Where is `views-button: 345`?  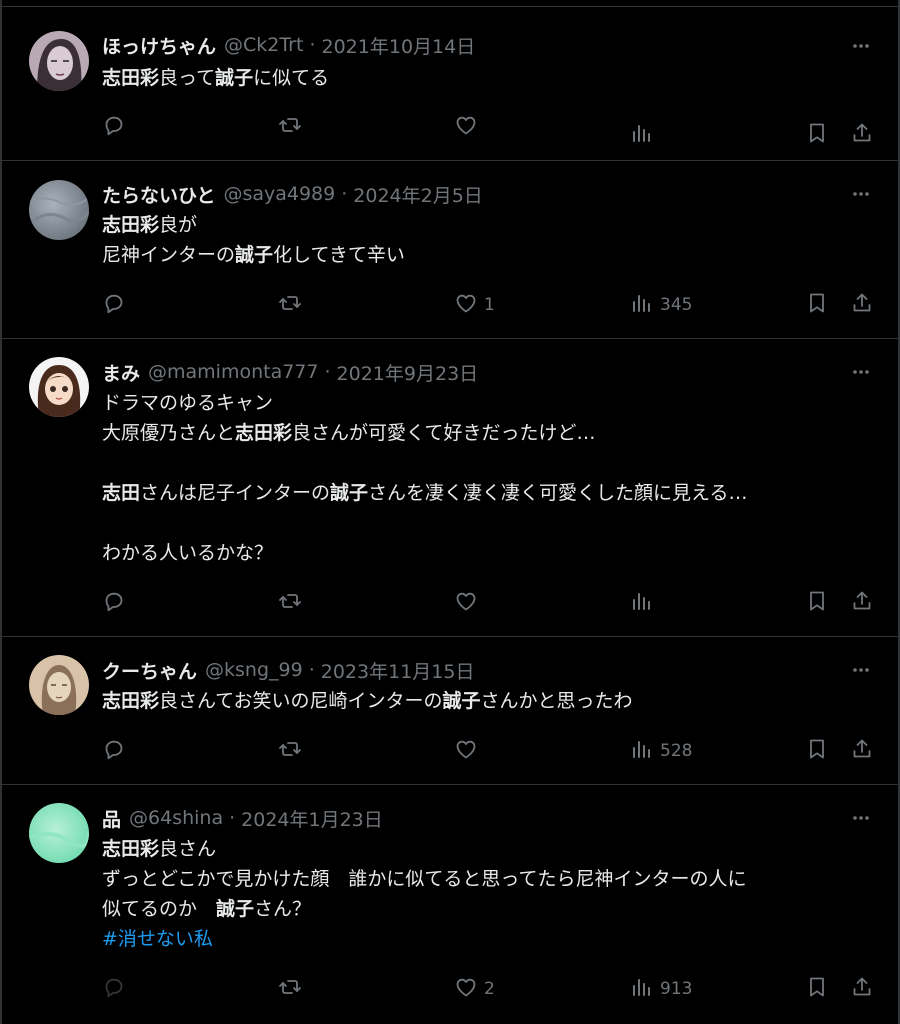
views-button: 345 is located at coordinates (661, 305).